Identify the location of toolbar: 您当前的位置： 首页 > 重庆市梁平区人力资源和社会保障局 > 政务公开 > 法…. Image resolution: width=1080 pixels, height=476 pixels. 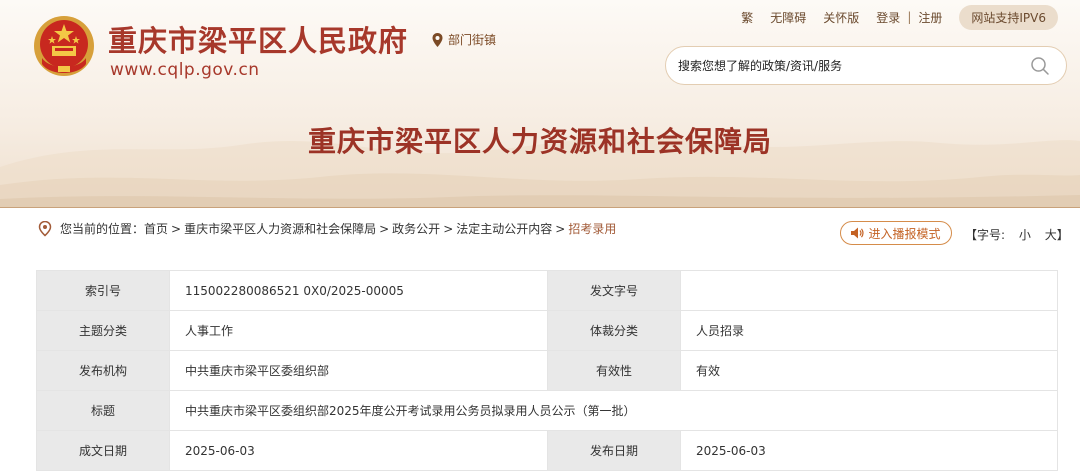
(540, 238).